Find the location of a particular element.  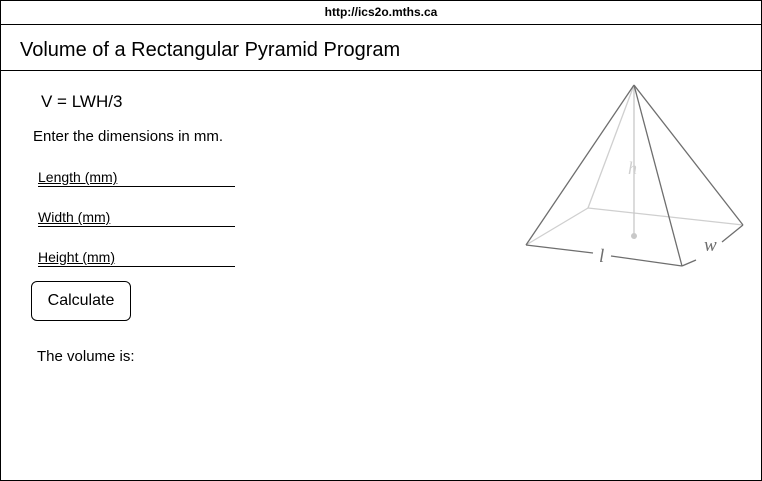

height-field: Height (mm) is located at coordinates (136, 257).